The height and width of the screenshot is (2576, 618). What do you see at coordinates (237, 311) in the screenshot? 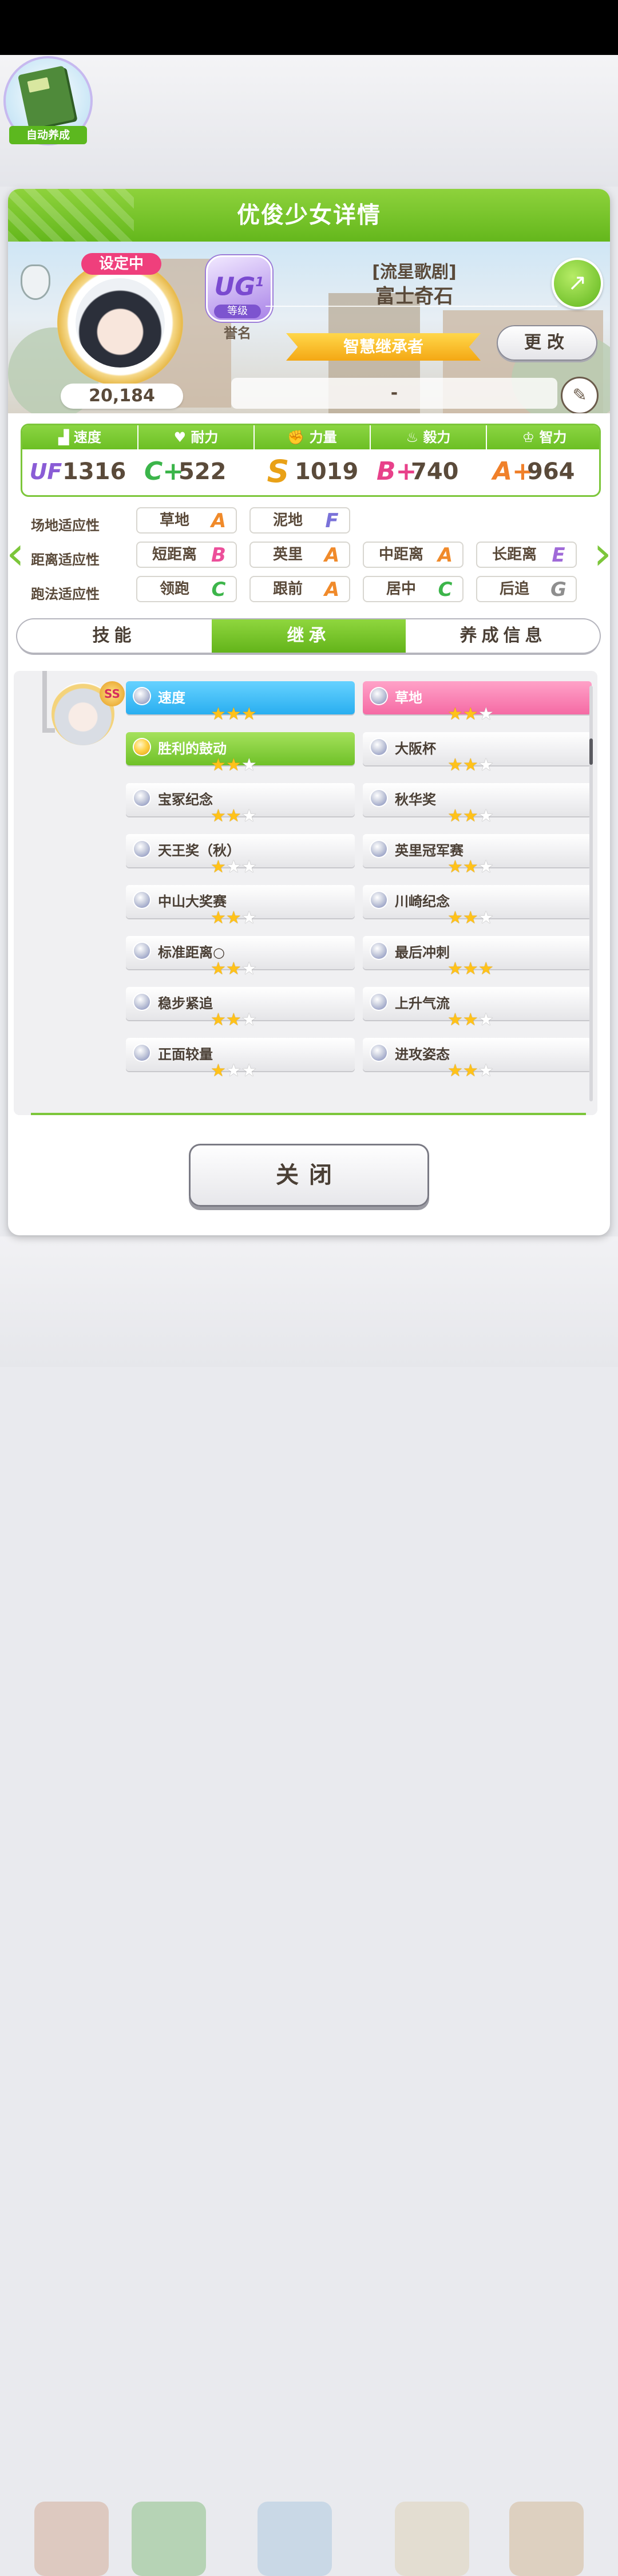
I see `rank-label: 等级` at bounding box center [237, 311].